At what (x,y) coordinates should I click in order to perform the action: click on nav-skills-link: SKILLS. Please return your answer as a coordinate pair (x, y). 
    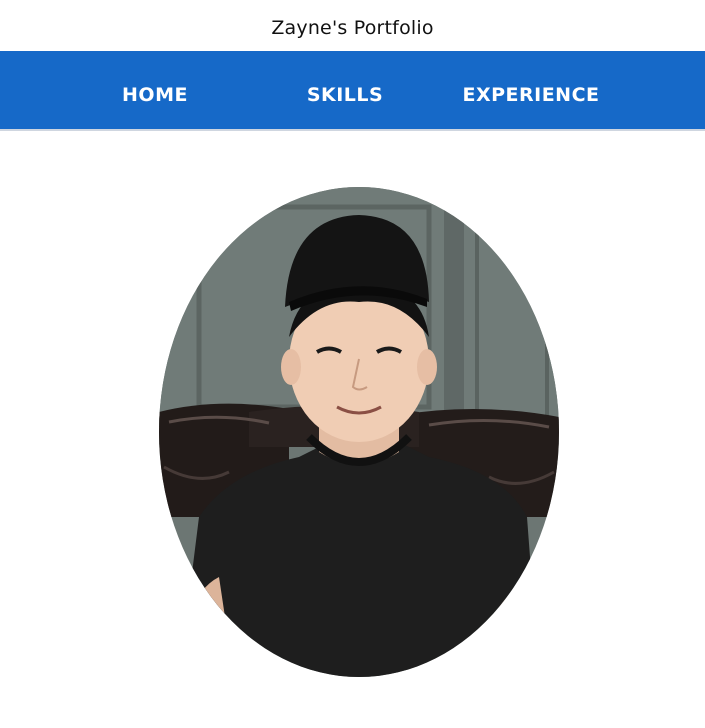
    Looking at the image, I should click on (345, 90).